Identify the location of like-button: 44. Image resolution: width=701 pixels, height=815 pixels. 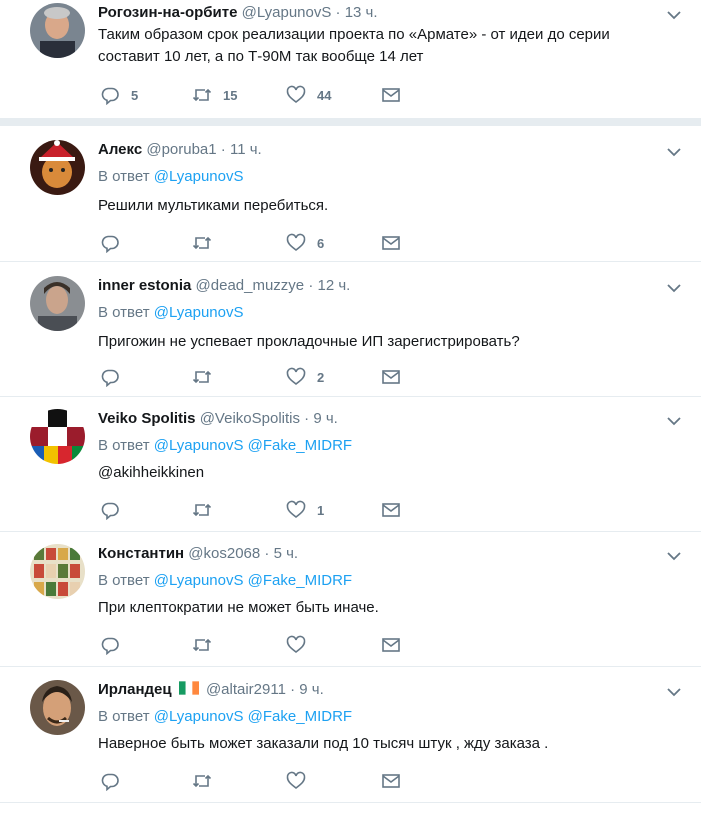
(308, 95).